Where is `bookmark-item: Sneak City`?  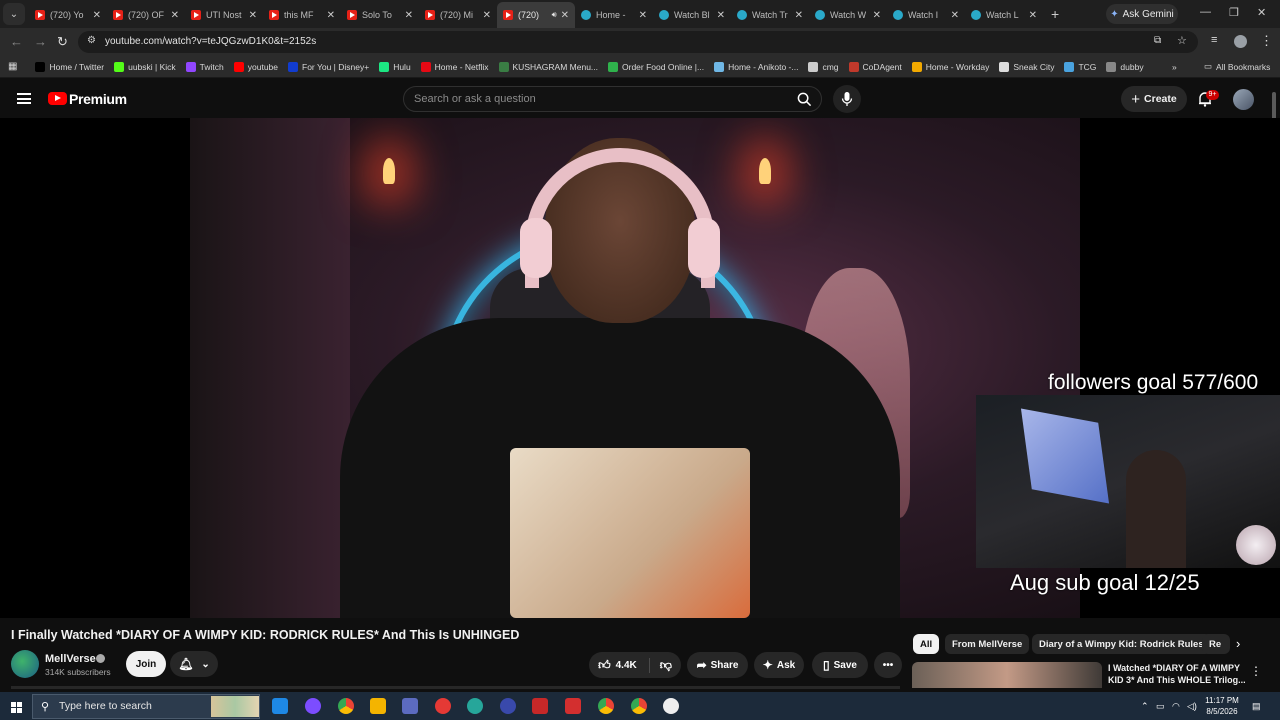
bookmark-item: Sneak City is located at coordinates (1026, 66).